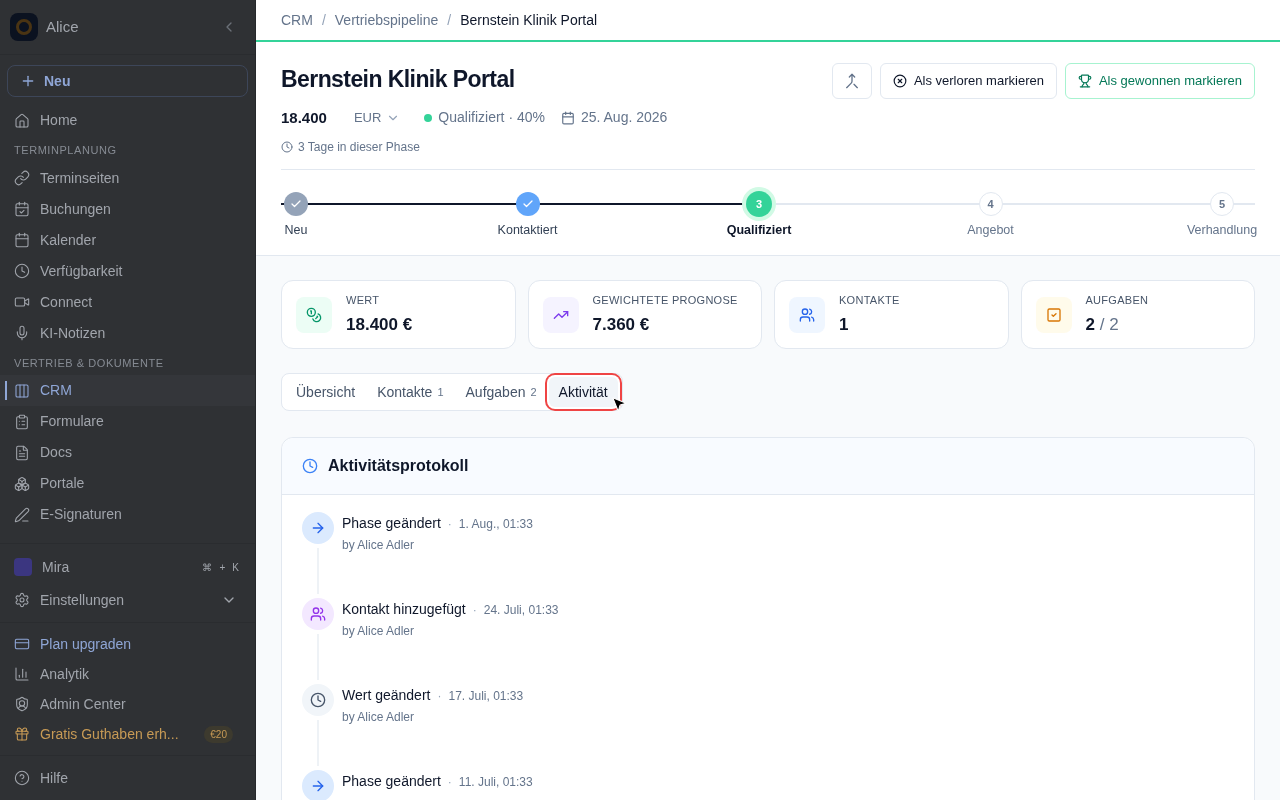 The height and width of the screenshot is (800, 1280). What do you see at coordinates (127, 600) in the screenshot?
I see `settings-item: Einstellungen` at bounding box center [127, 600].